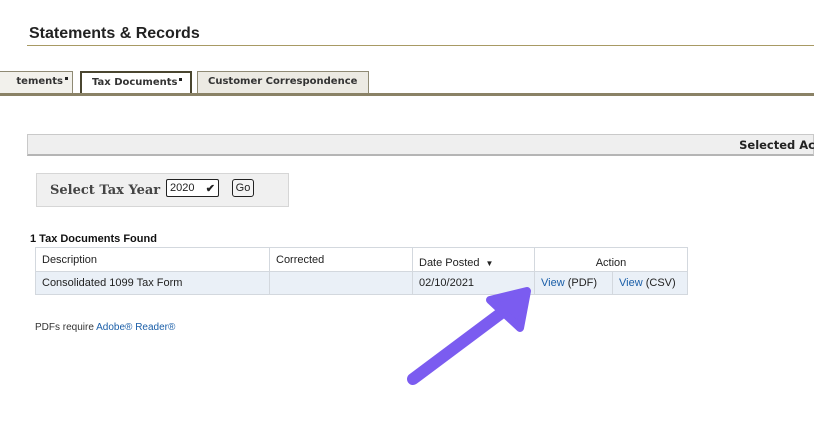  What do you see at coordinates (152, 259) in the screenshot?
I see `column-header-description: Description` at bounding box center [152, 259].